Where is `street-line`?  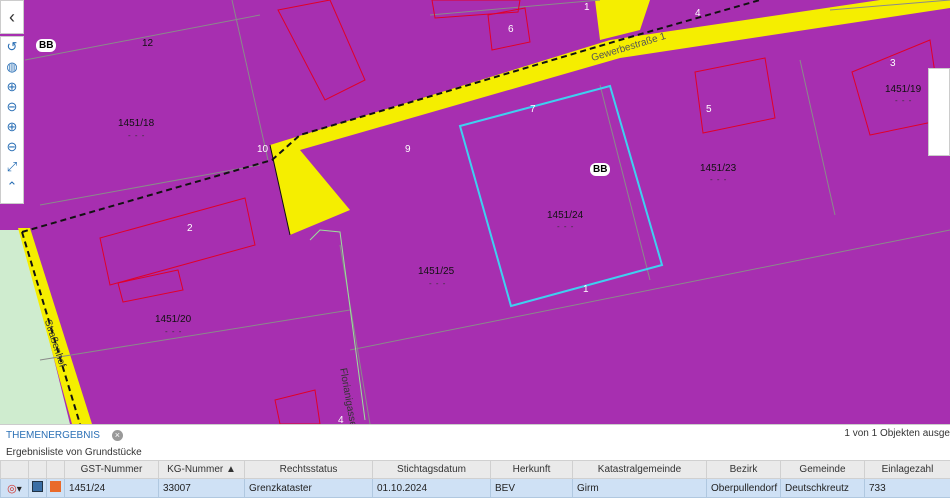 street-line is located at coordinates (337, 325).